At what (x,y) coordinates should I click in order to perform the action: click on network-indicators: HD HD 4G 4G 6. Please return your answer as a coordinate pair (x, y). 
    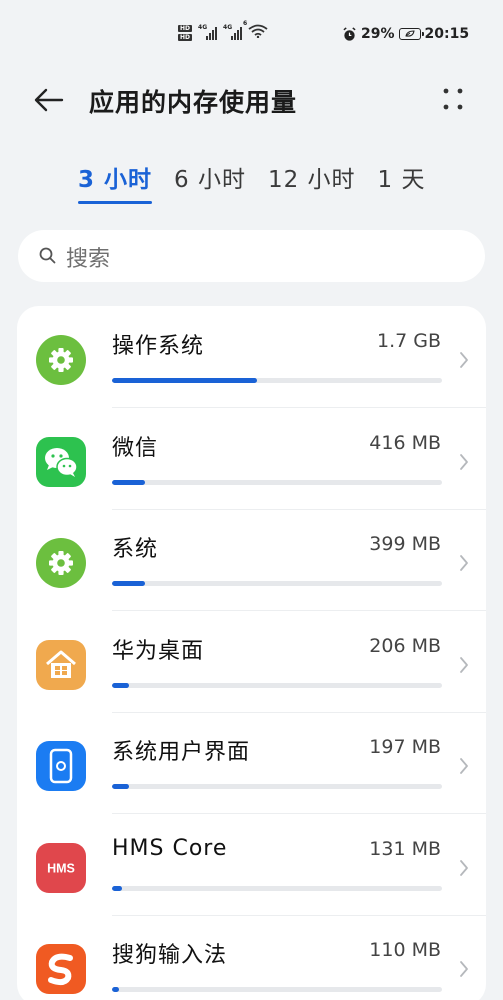
    Looking at the image, I should click on (223, 31).